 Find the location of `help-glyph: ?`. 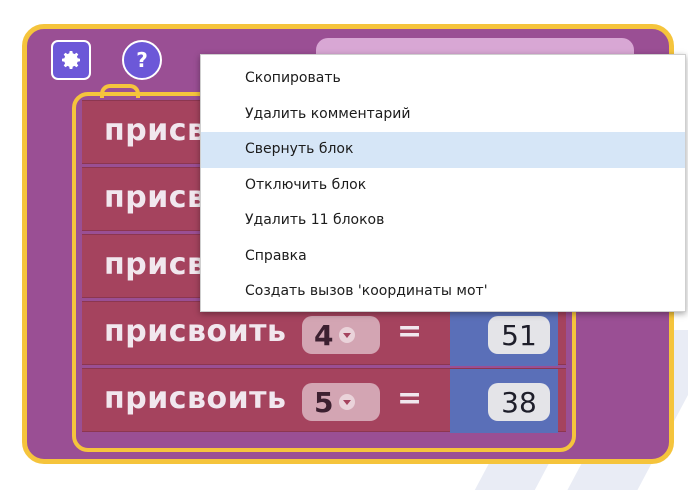

help-glyph: ? is located at coordinates (142, 60).